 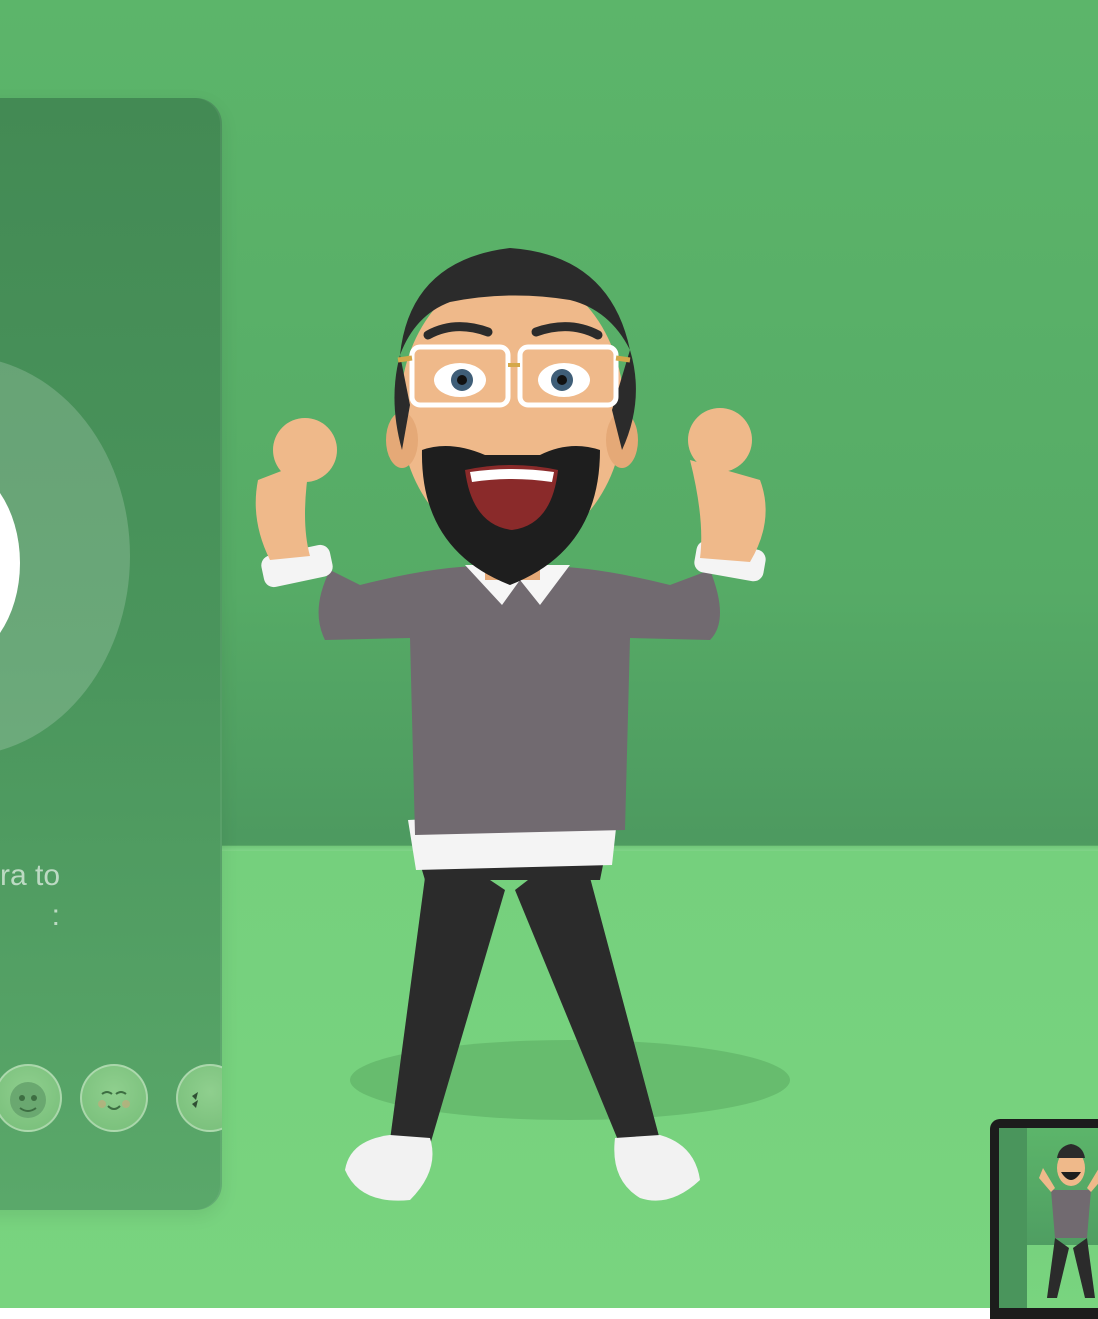 What do you see at coordinates (114, 1098) in the screenshot?
I see `reaction-face-2-icon` at bounding box center [114, 1098].